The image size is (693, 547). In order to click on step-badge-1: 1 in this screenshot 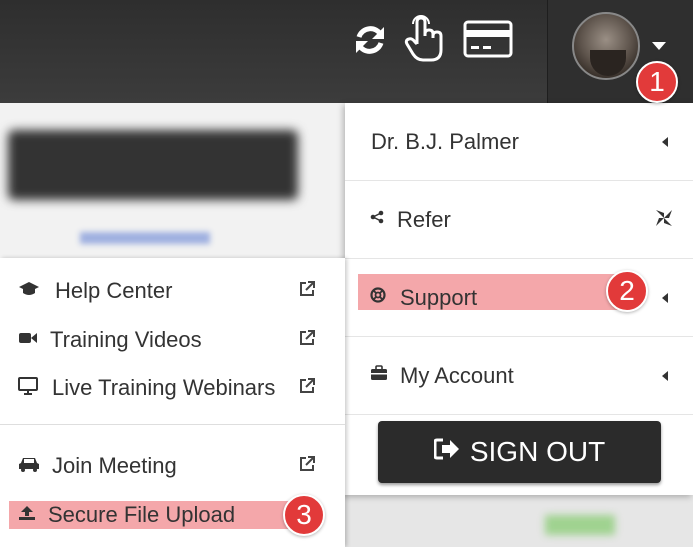, I will do `click(657, 82)`.